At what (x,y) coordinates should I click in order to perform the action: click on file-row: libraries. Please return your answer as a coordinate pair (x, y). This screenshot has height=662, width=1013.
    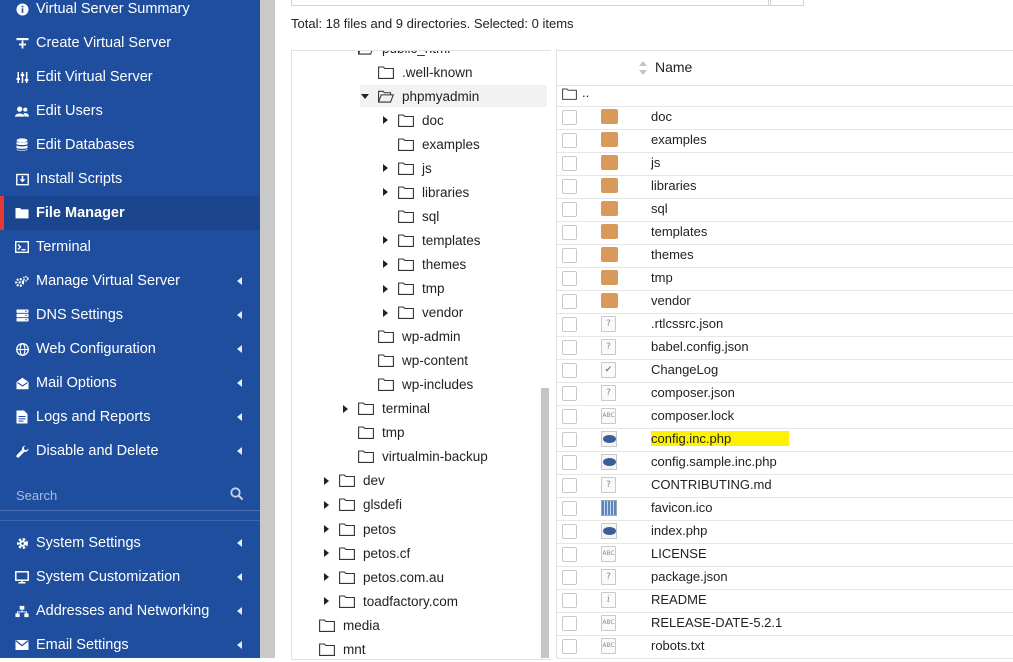
    Looking at the image, I should click on (785, 187).